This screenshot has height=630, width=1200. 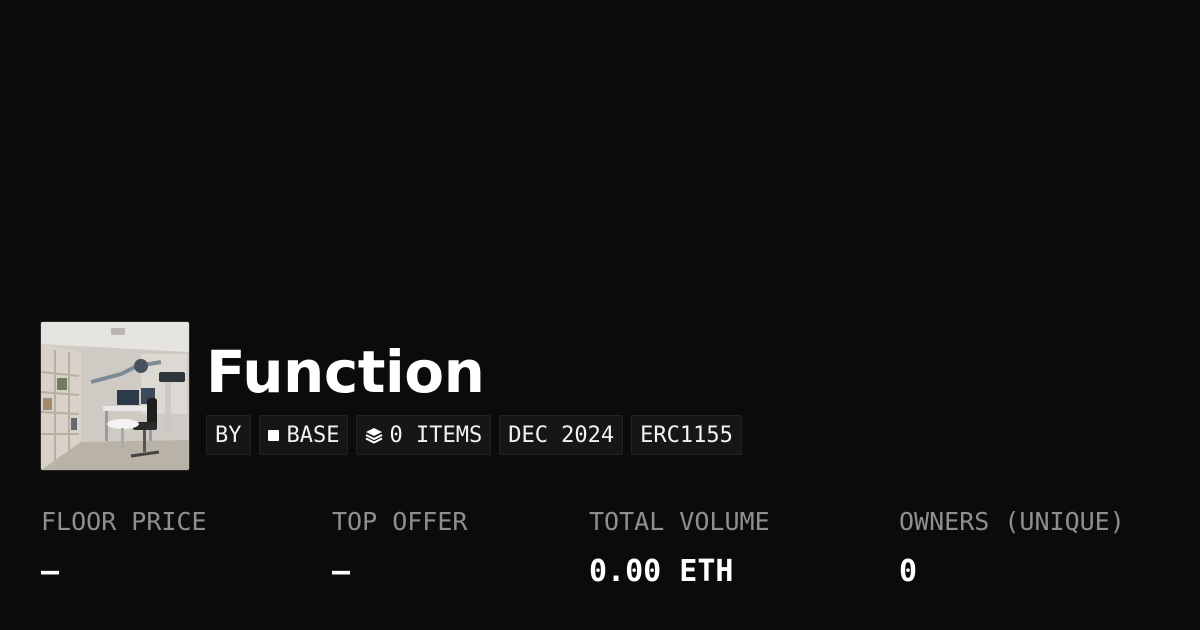 I want to click on chain-label: BASE, so click(x=313, y=435).